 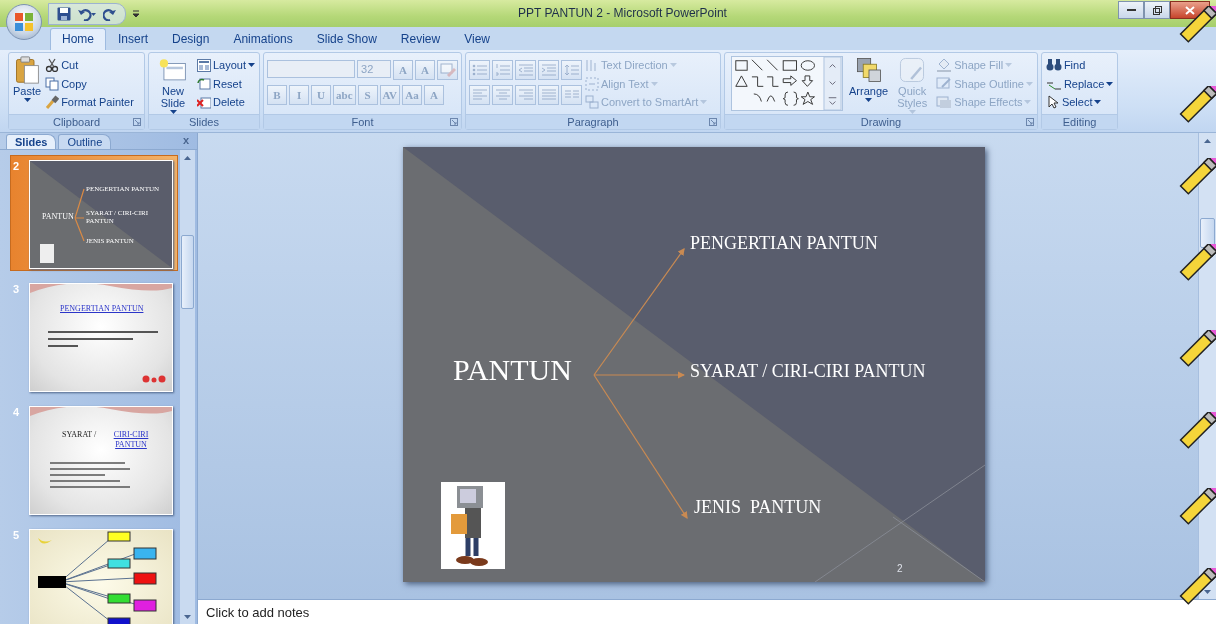 I want to click on slide-number: 3, so click(x=16, y=290).